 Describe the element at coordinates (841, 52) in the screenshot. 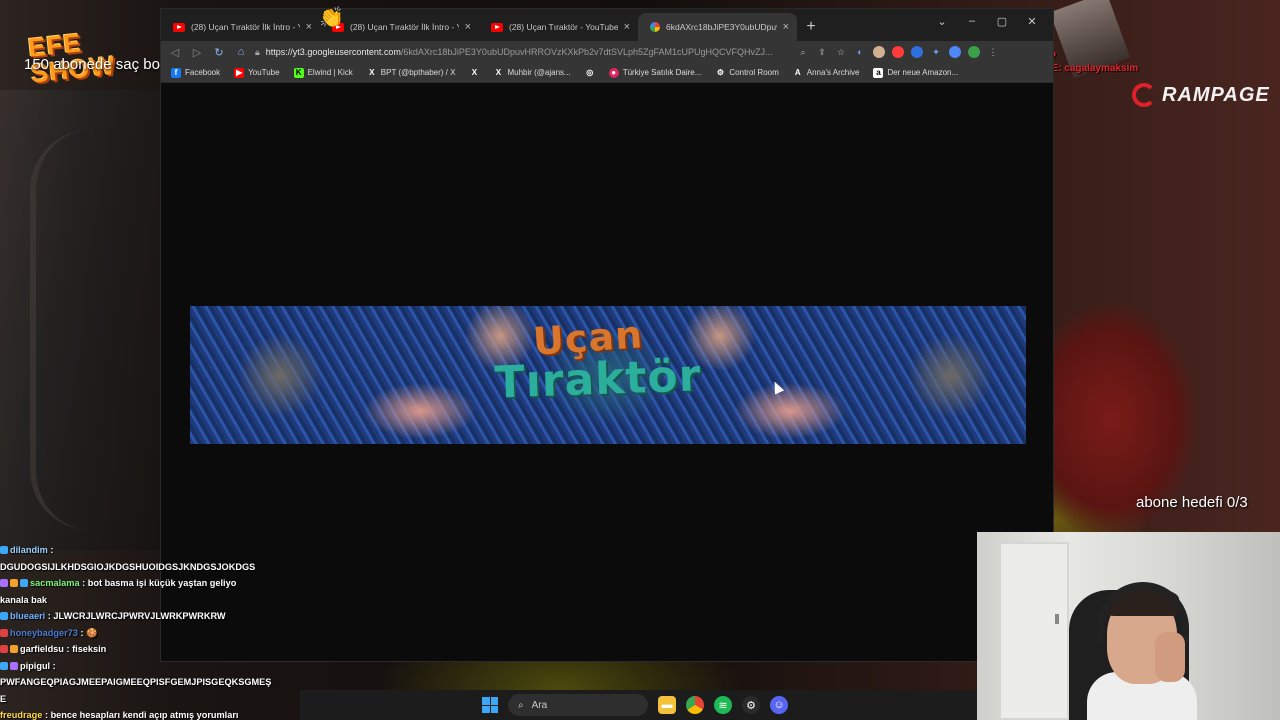

I see `bookmark-star-icon: ☆` at that location.